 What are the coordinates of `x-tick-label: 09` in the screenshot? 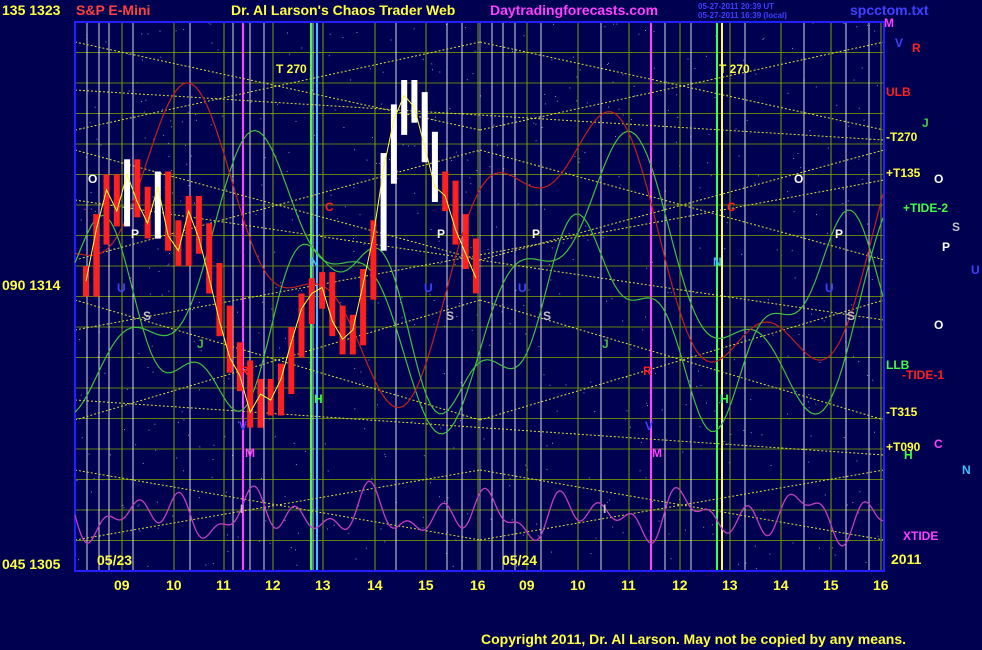 It's located at (122, 585).